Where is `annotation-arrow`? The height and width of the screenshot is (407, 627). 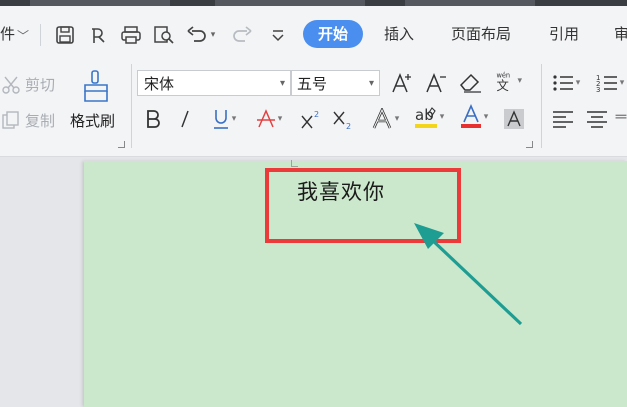 annotation-arrow is located at coordinates (468, 274).